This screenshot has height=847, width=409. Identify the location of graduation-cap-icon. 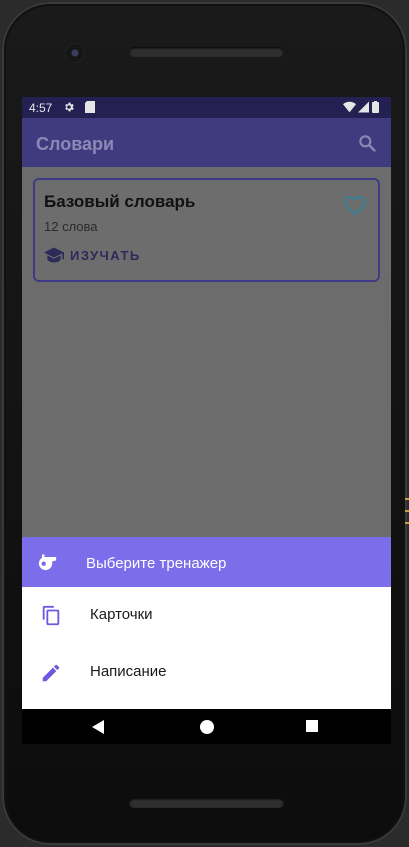
(54, 255).